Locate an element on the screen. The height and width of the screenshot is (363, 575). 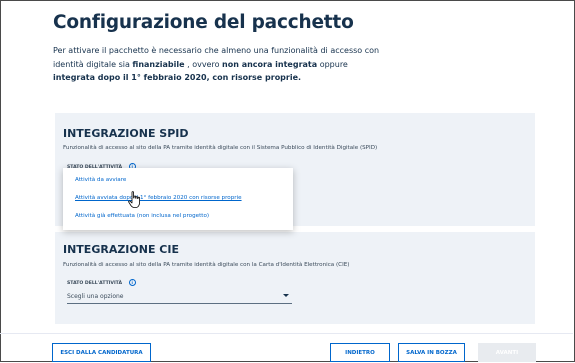
cie-status-select: Scegli una opzione is located at coordinates (179, 296).